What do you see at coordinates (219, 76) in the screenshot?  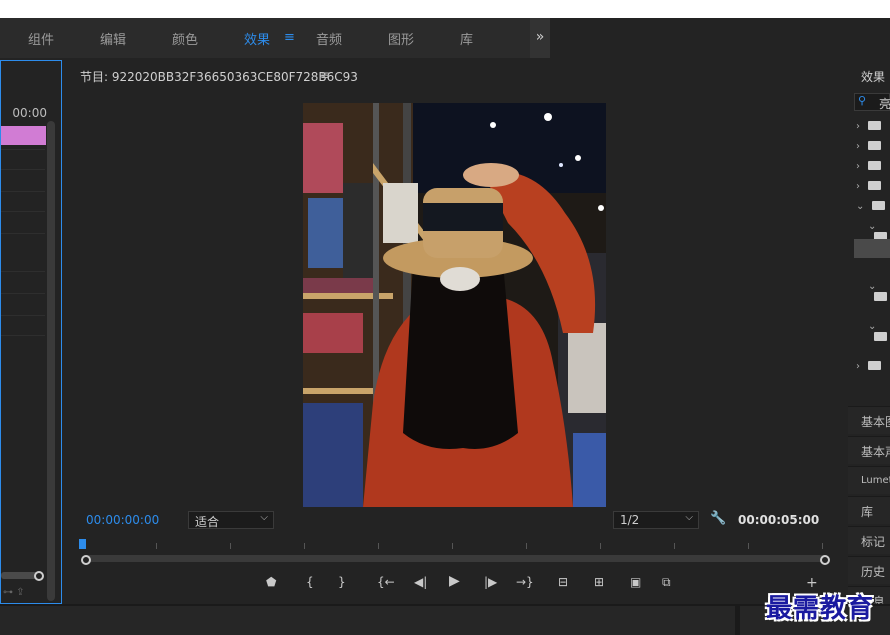 I see `monitor-title: 节目: 922020BB32F36650363CE80F728B6C93` at bounding box center [219, 76].